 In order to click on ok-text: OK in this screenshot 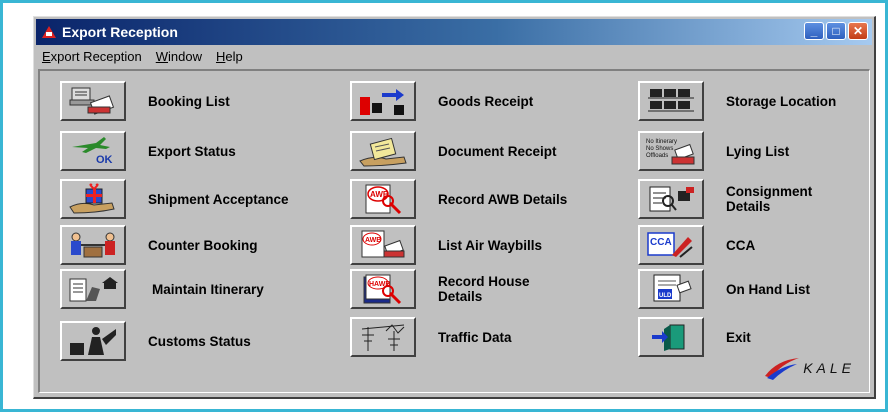, I will do `click(104, 160)`.